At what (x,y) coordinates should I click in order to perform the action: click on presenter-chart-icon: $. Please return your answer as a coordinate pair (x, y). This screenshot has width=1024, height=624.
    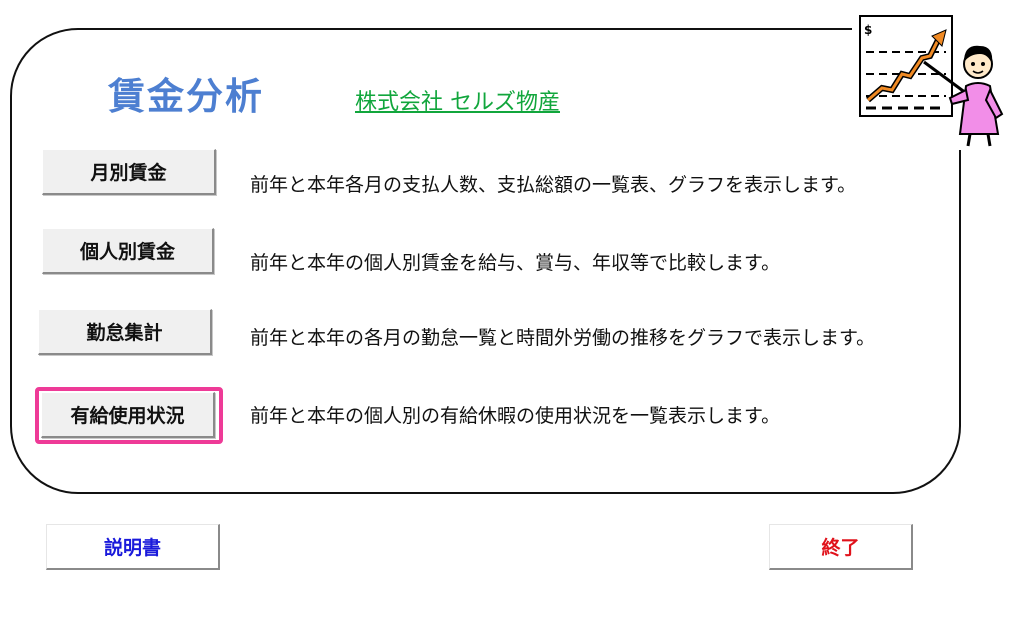
    Looking at the image, I should click on (932, 80).